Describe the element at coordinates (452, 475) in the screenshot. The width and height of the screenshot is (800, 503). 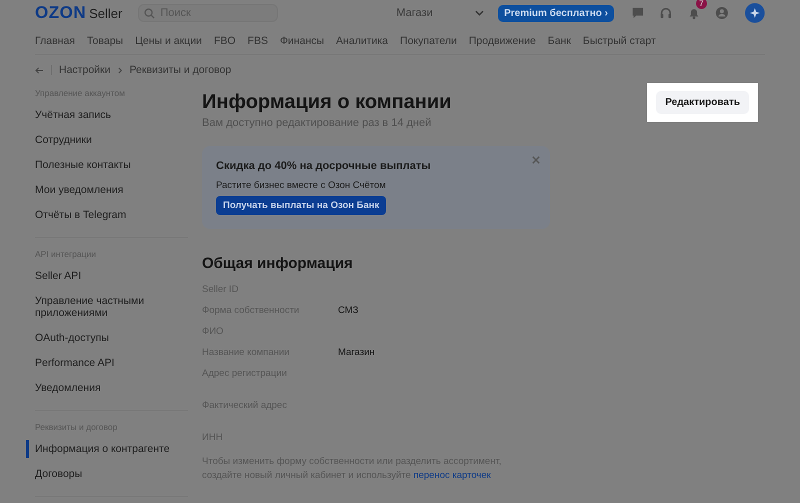
I see `transfer-link: перенос карточек` at that location.